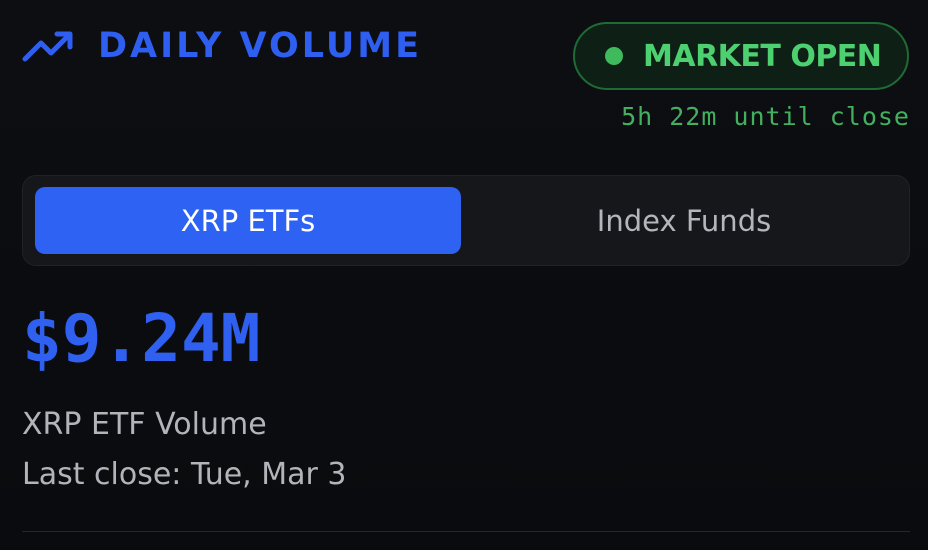 The width and height of the screenshot is (928, 550). Describe the element at coordinates (144, 424) in the screenshot. I see `volume-label: XRP ETF Volume` at that location.